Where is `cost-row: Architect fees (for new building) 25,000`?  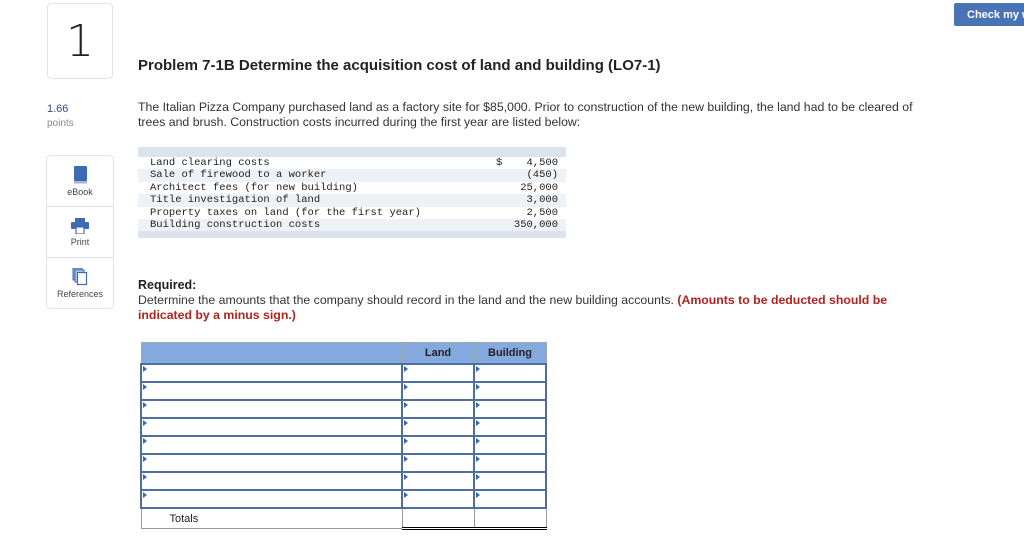
cost-row: Architect fees (for new building) 25,000 is located at coordinates (352, 188).